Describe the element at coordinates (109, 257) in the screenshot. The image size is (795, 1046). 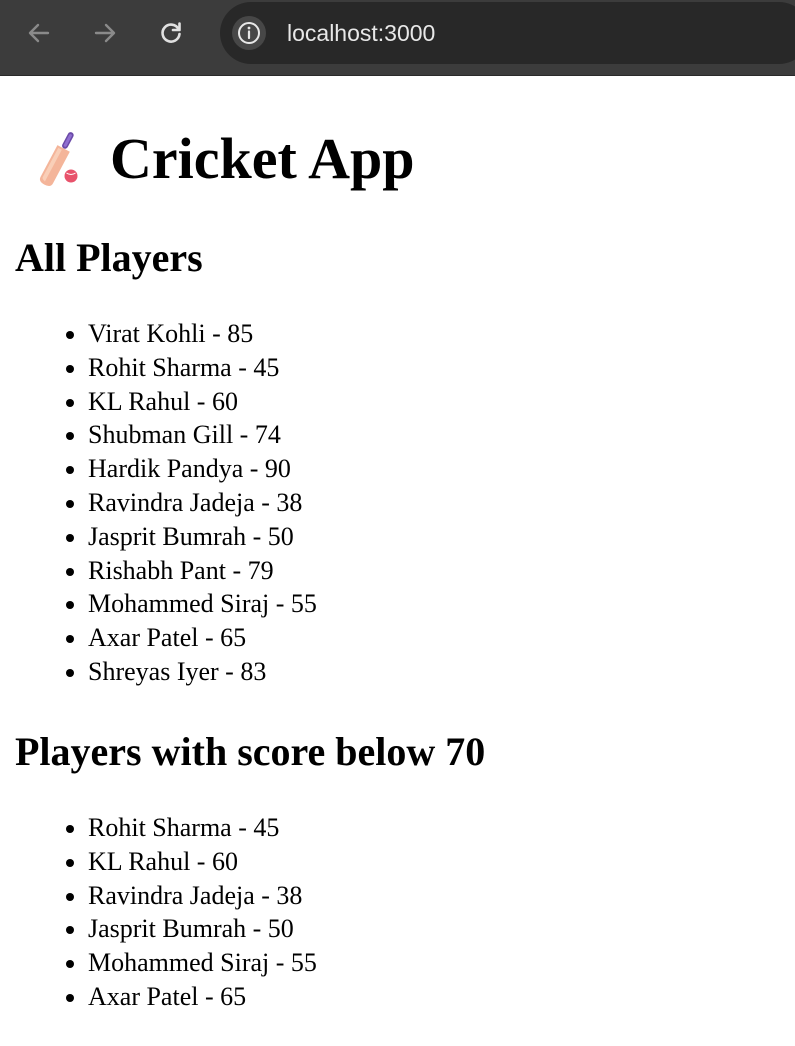
I see `all-players-heading: All Players` at that location.